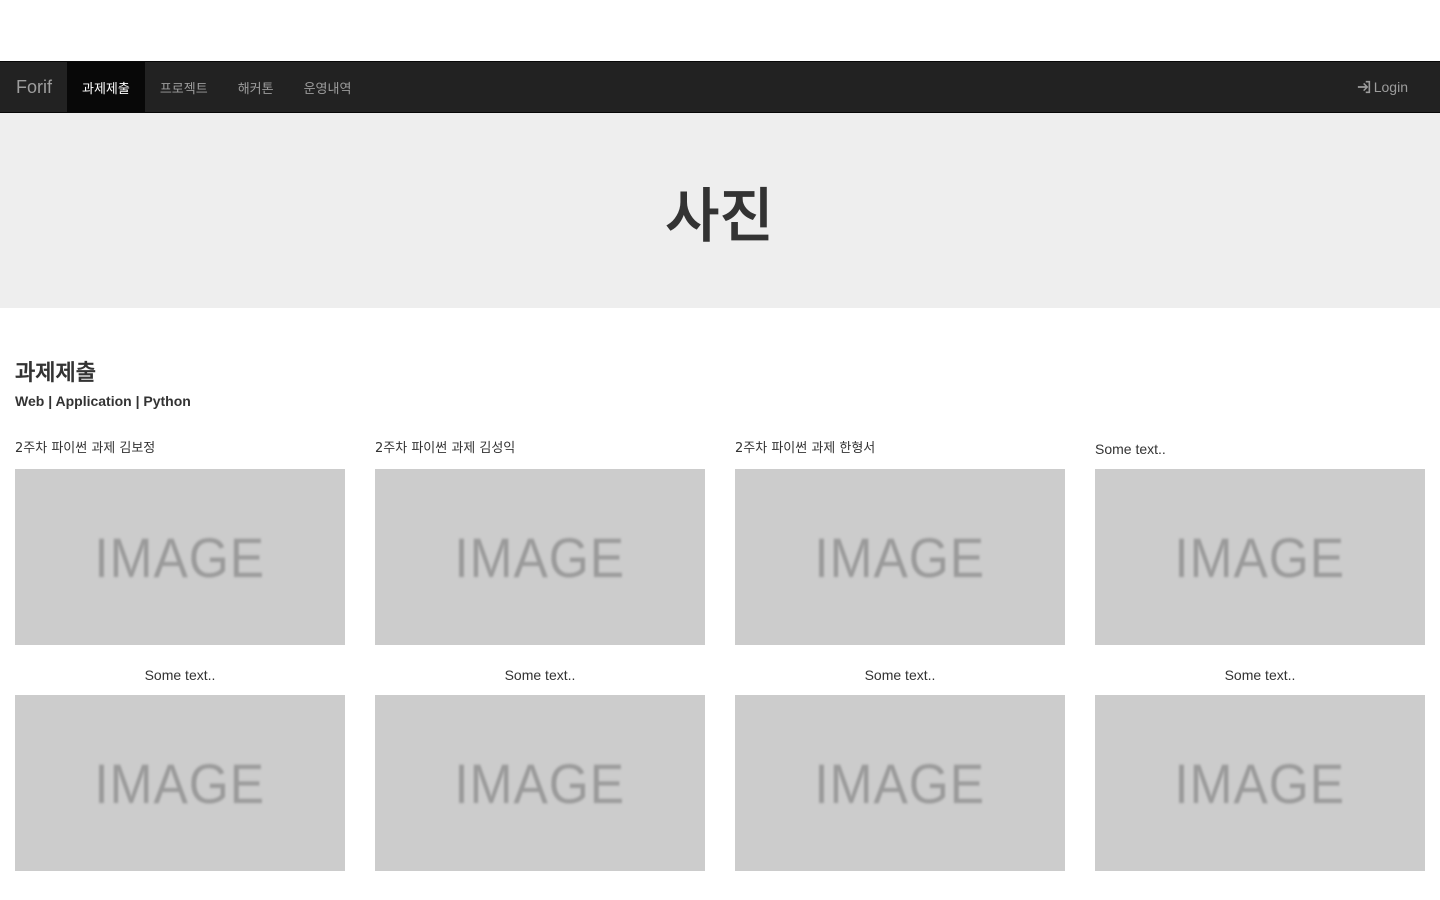 This screenshot has width=1440, height=900. I want to click on page-title: 사진, so click(720, 215).